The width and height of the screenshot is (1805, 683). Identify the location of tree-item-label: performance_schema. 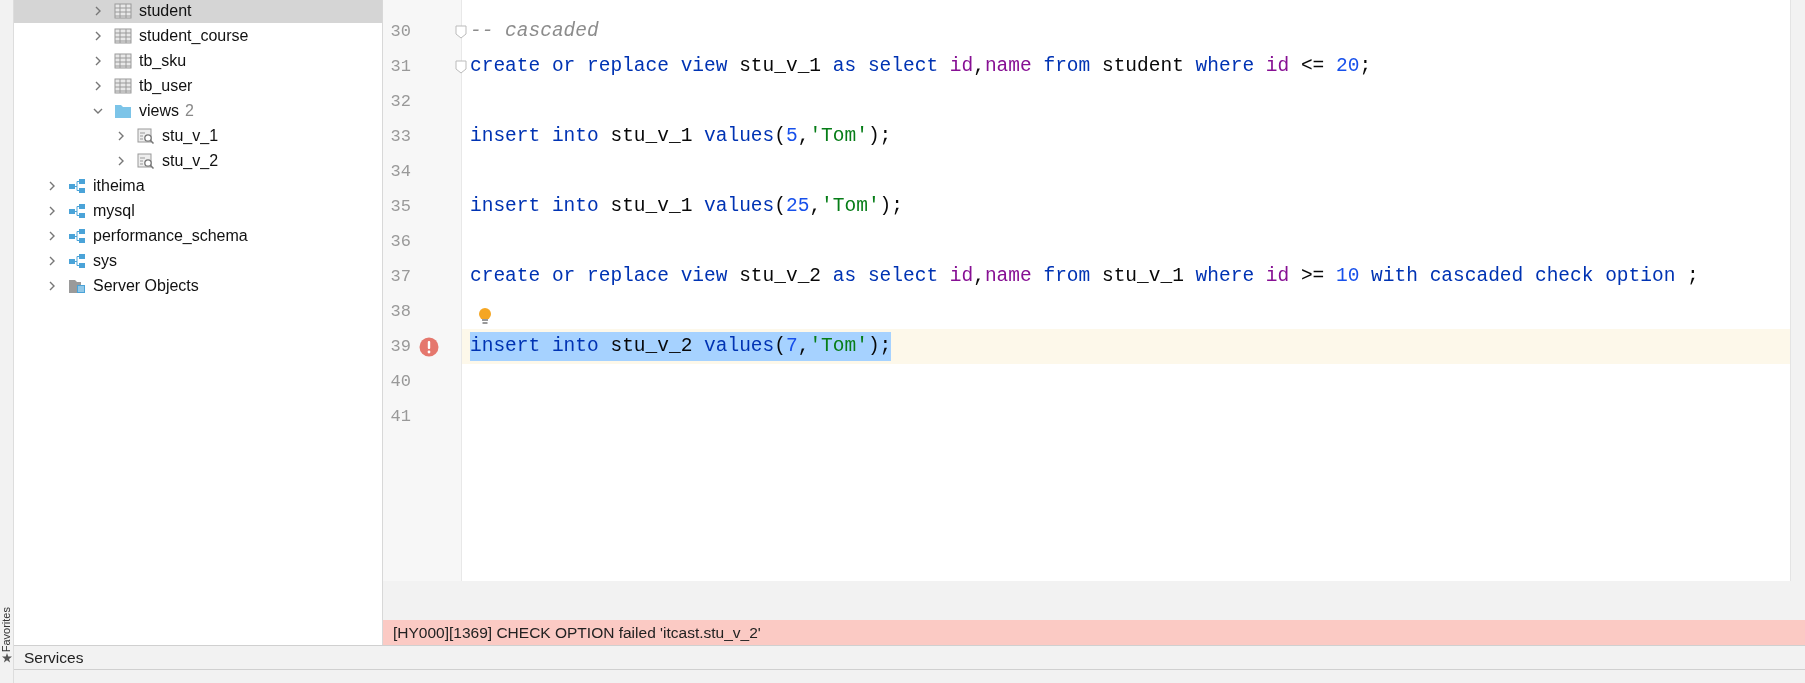
(170, 235).